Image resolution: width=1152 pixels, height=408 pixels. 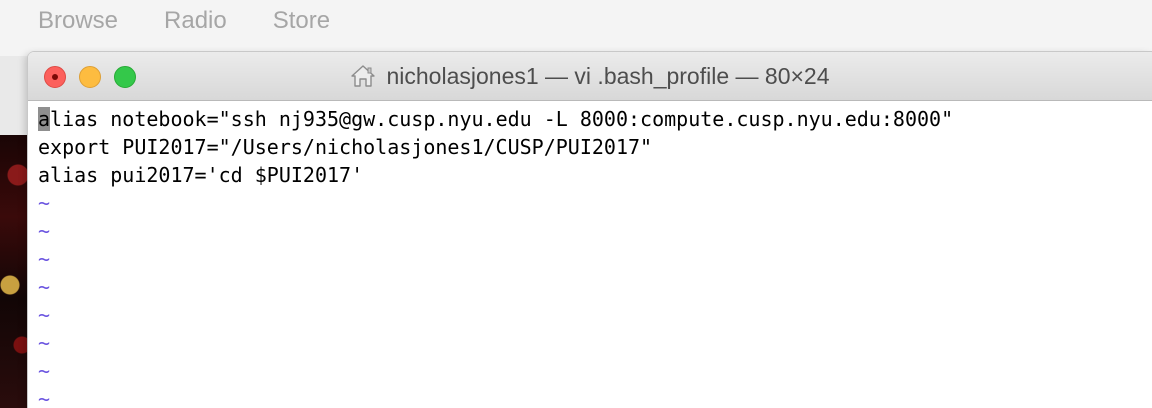 I want to click on editor-line: alias pui2017='cd $PUI2017', so click(x=201, y=175).